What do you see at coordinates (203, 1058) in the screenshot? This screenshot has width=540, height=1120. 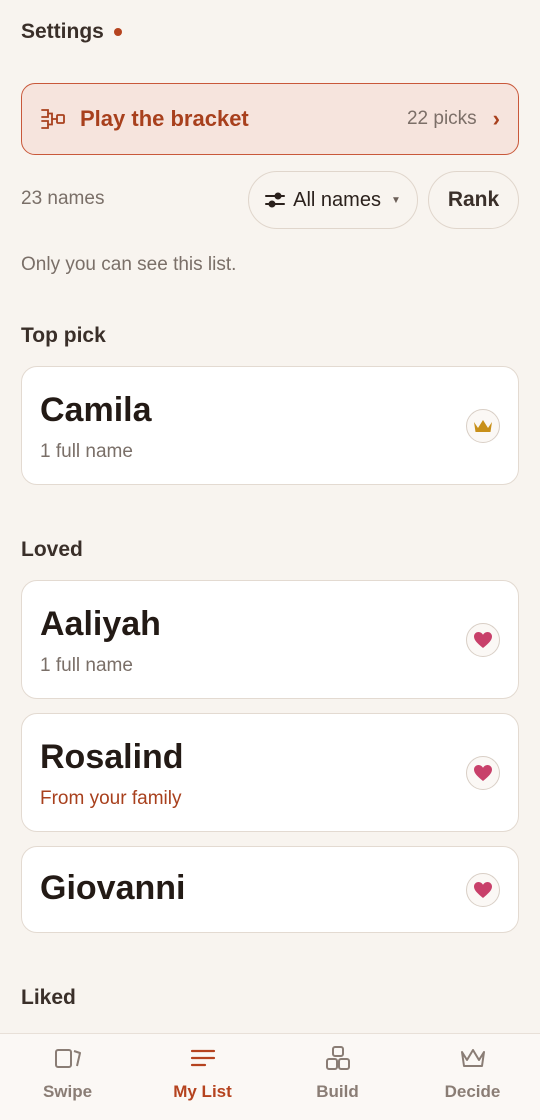 I see `list-icon` at bounding box center [203, 1058].